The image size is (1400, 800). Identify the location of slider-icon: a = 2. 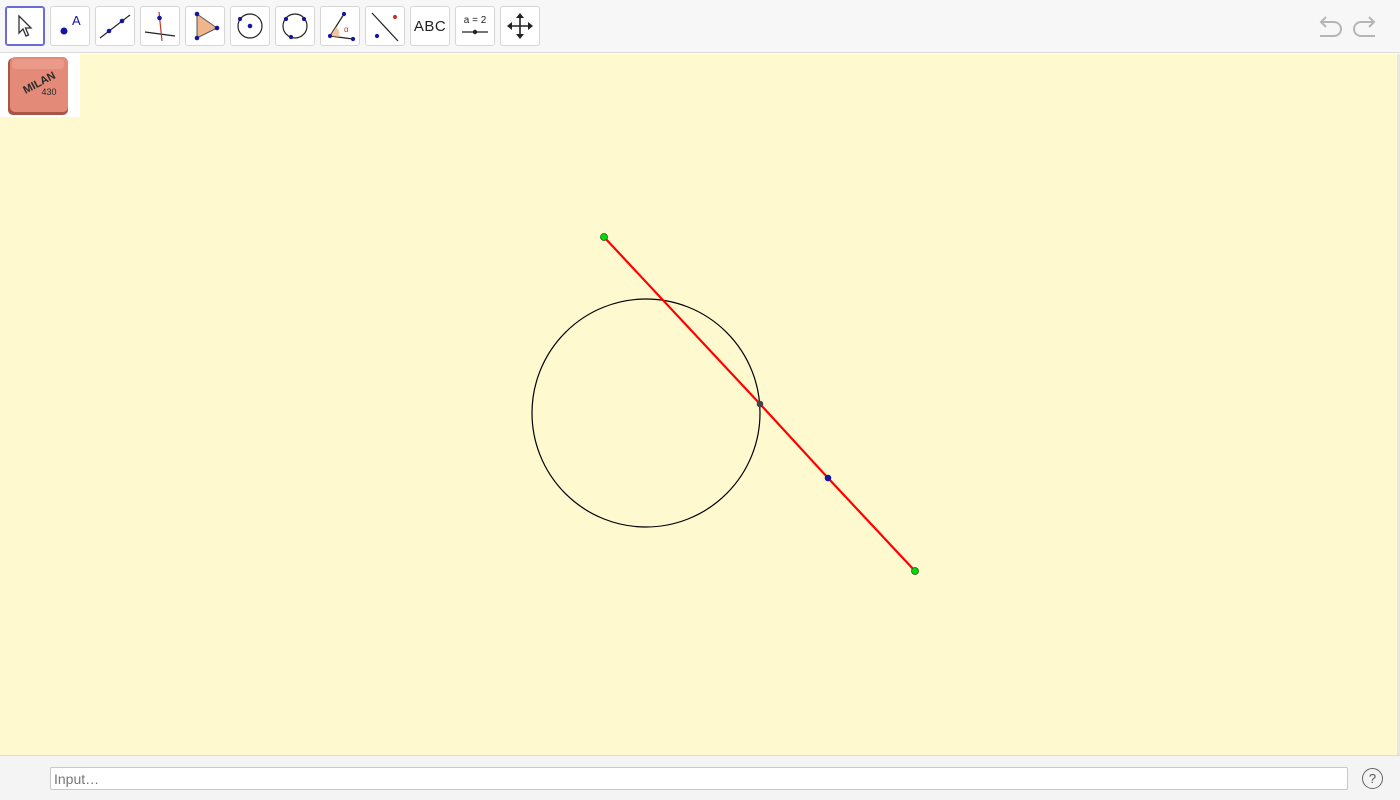
(475, 25).